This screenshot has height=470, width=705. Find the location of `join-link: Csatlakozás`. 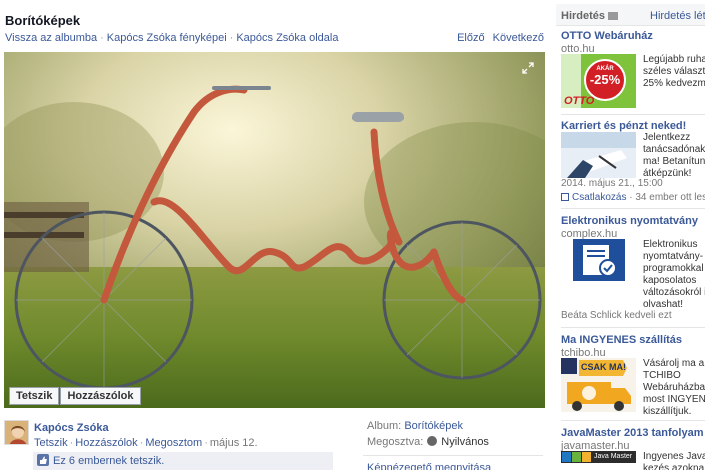

join-link: Csatlakozás is located at coordinates (599, 197).